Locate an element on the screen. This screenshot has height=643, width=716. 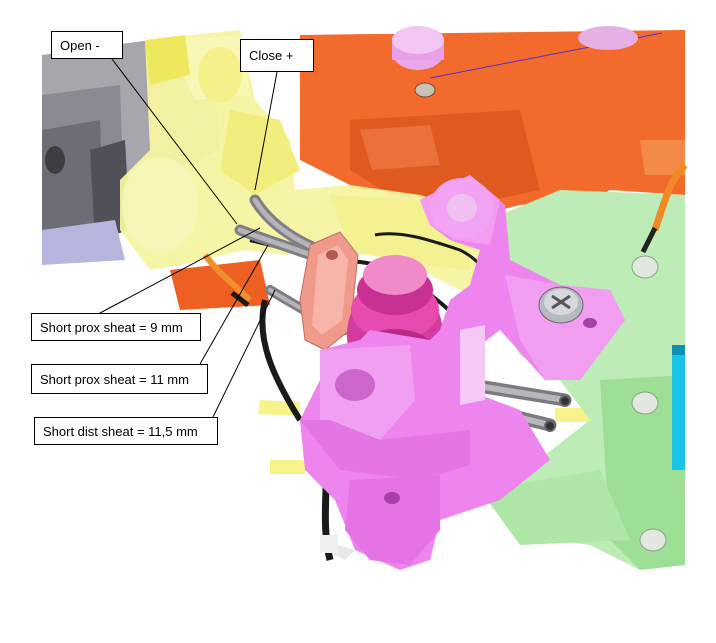
callout-short-prox-11mm: Short prox sheat = 11 mm is located at coordinates (119, 379).